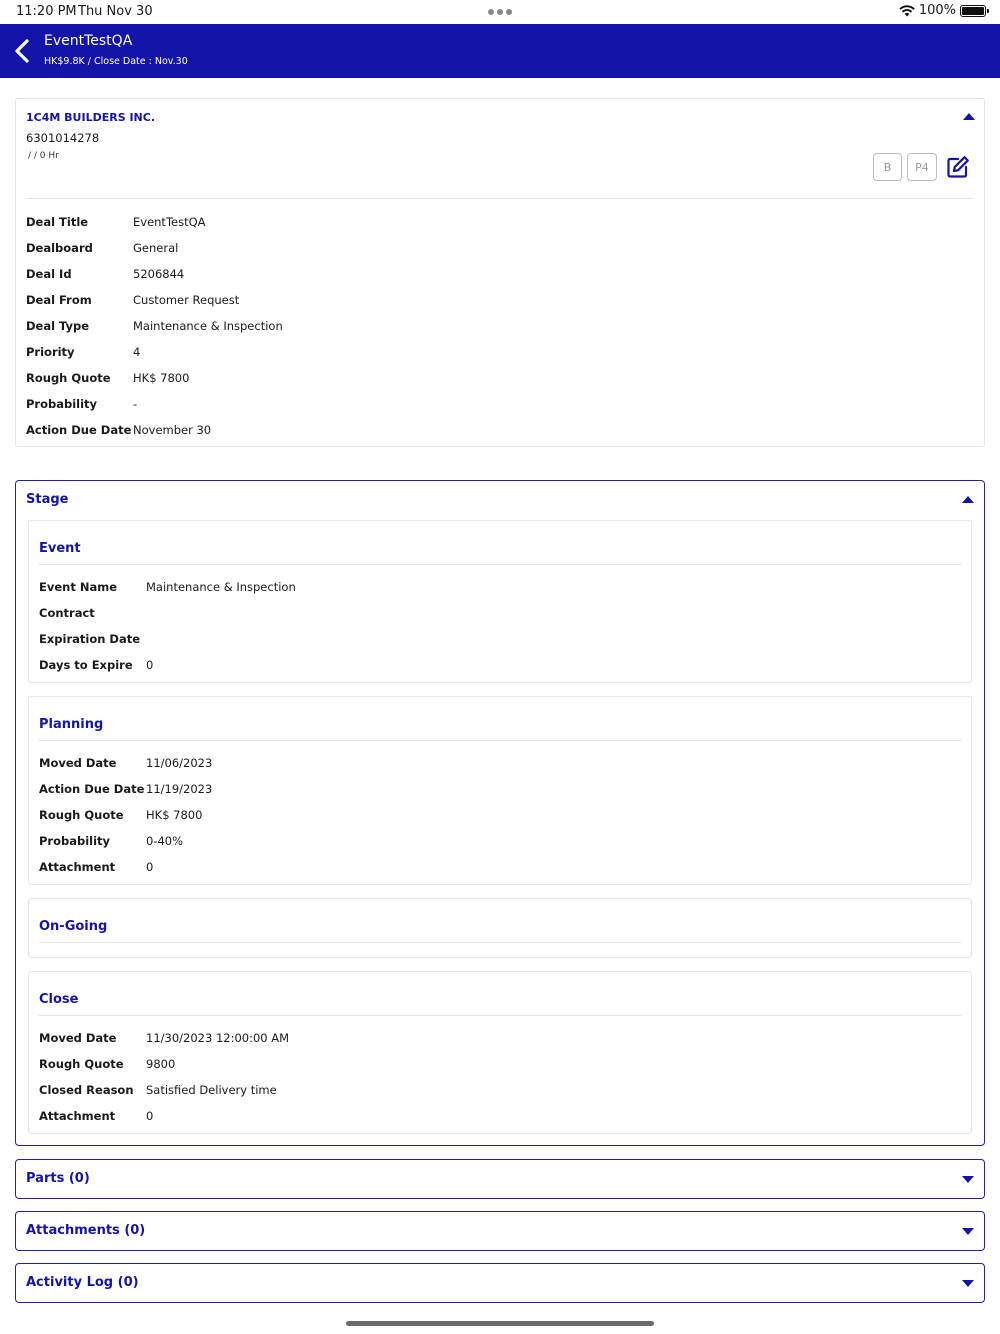 The image size is (1000, 1334). I want to click on close-row: Closed Reason Satisfied Delivery time, so click(158, 1090).